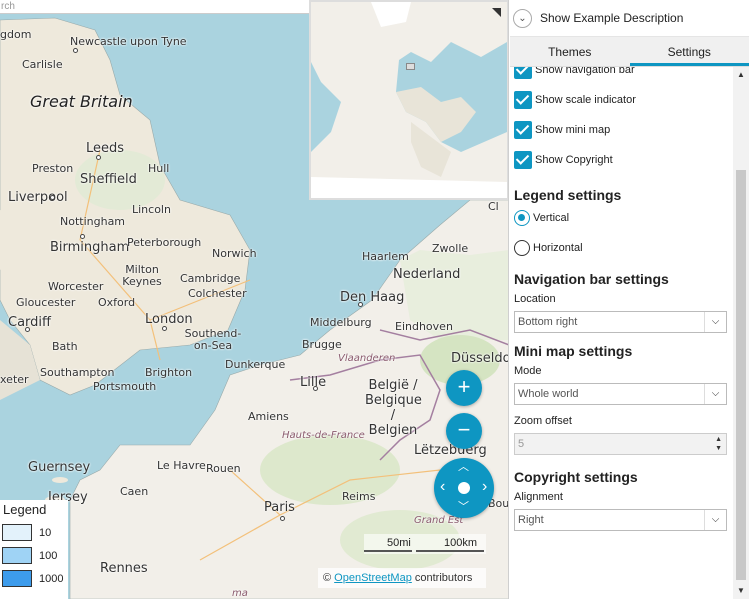 This screenshot has height=599, width=749. I want to click on map-label: Düsseldorf, so click(479, 358).